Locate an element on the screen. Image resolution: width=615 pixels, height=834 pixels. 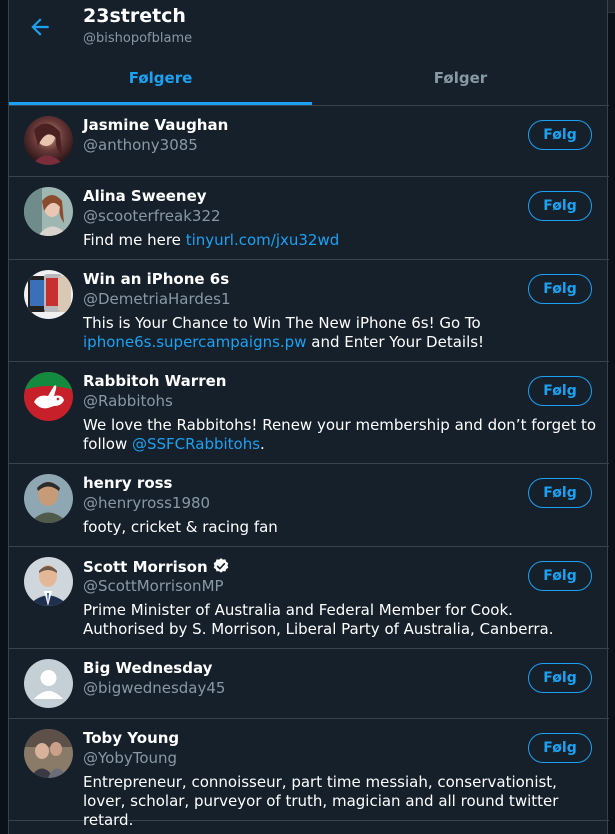
user-name: Win an iPhone 6s is located at coordinates (156, 279).